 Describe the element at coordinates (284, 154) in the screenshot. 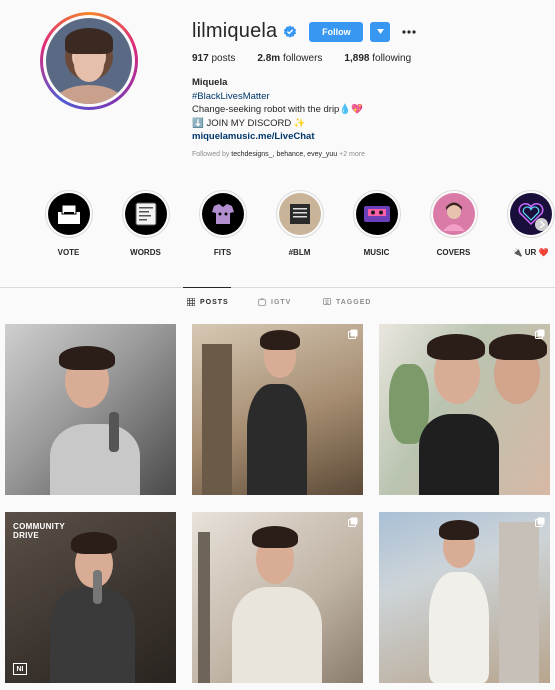

I see `followed-by-accounts: techdesigns_, behance, evey_yuu` at that location.